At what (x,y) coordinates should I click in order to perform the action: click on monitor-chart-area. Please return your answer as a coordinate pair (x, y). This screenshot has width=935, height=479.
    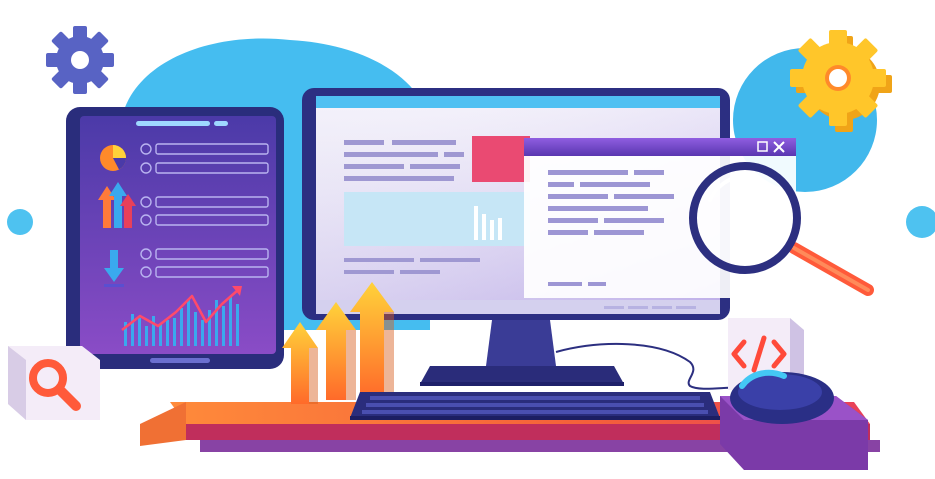
    Looking at the image, I should click on (437, 219).